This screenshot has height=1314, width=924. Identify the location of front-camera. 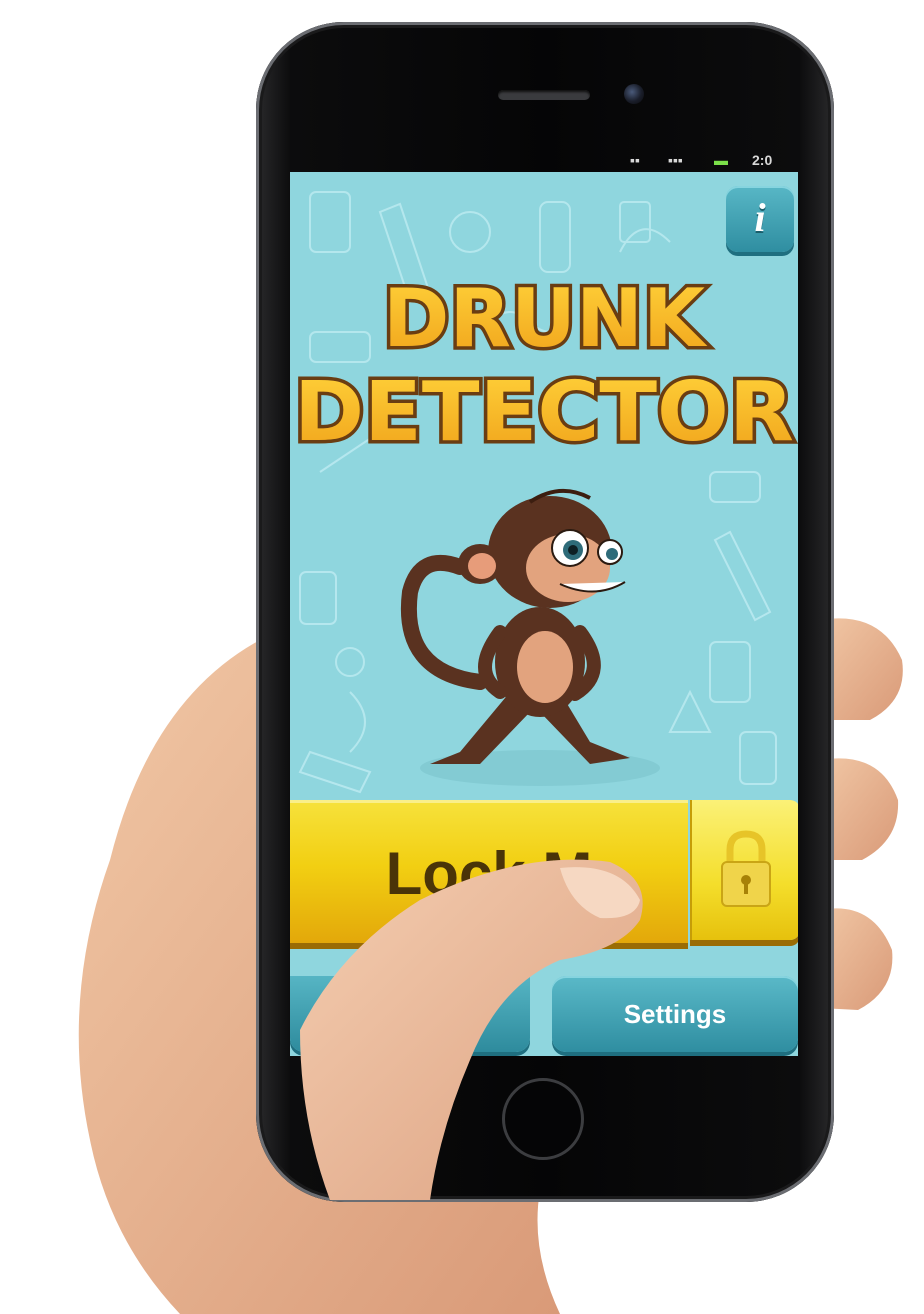
(634, 94).